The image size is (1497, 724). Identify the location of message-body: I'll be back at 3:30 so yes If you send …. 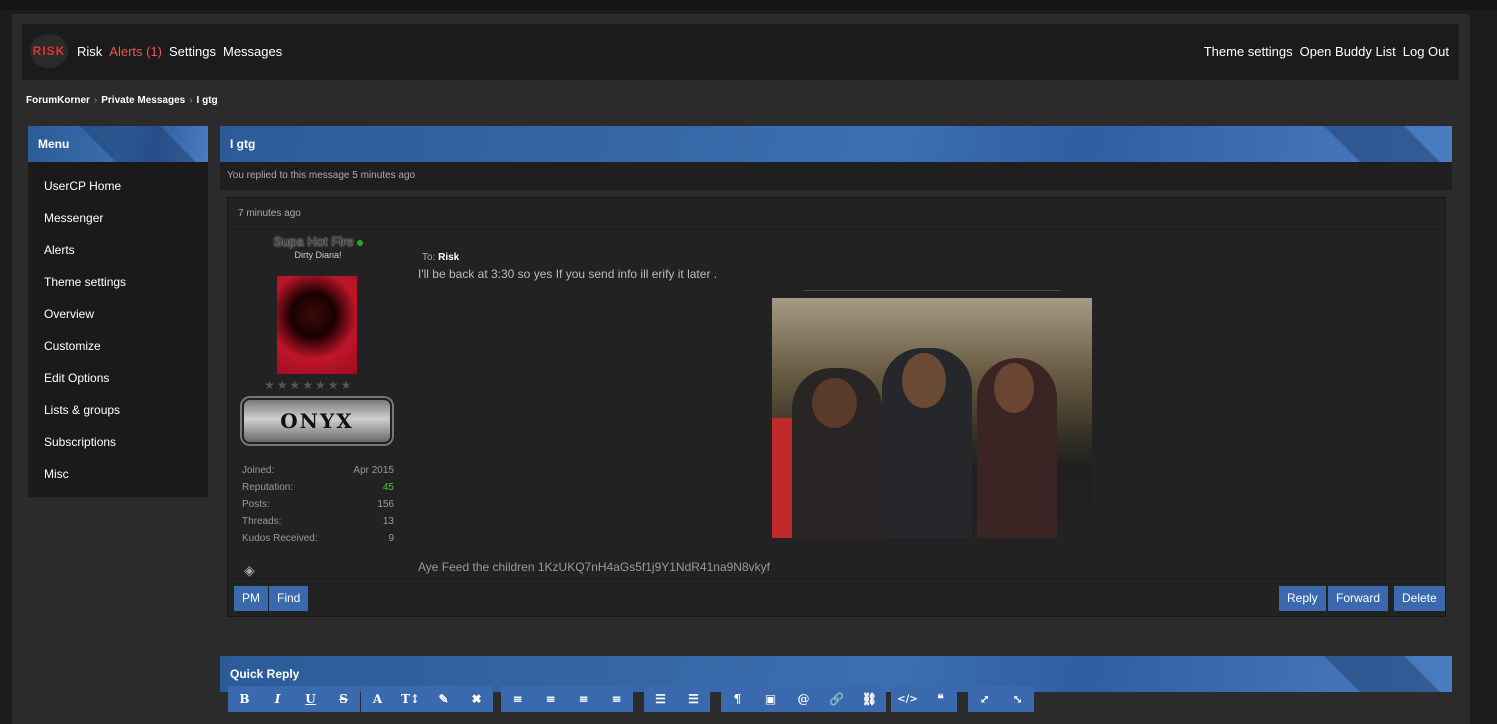
(568, 274).